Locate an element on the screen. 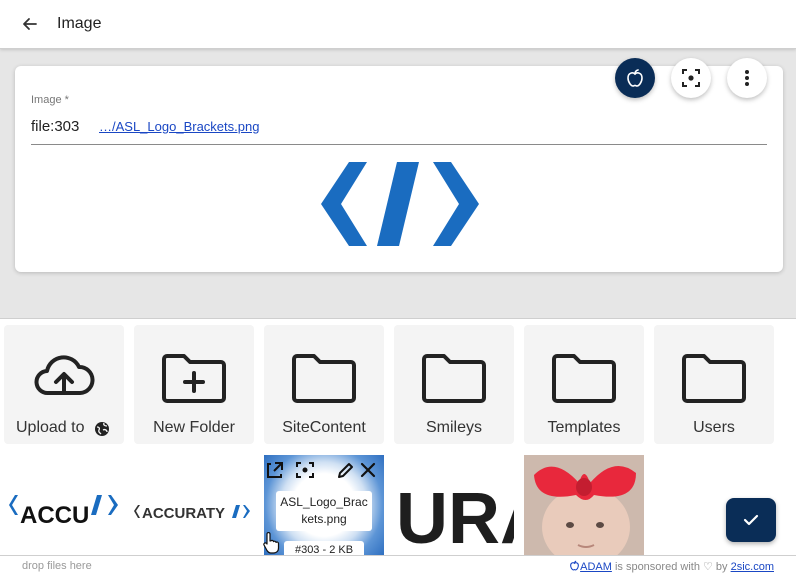 The width and height of the screenshot is (796, 577). hand-cursor-icon is located at coordinates (271, 543).